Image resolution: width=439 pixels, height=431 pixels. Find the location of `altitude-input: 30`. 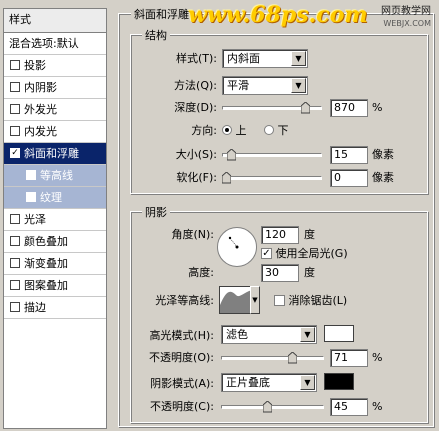

altitude-input: 30 is located at coordinates (280, 273).